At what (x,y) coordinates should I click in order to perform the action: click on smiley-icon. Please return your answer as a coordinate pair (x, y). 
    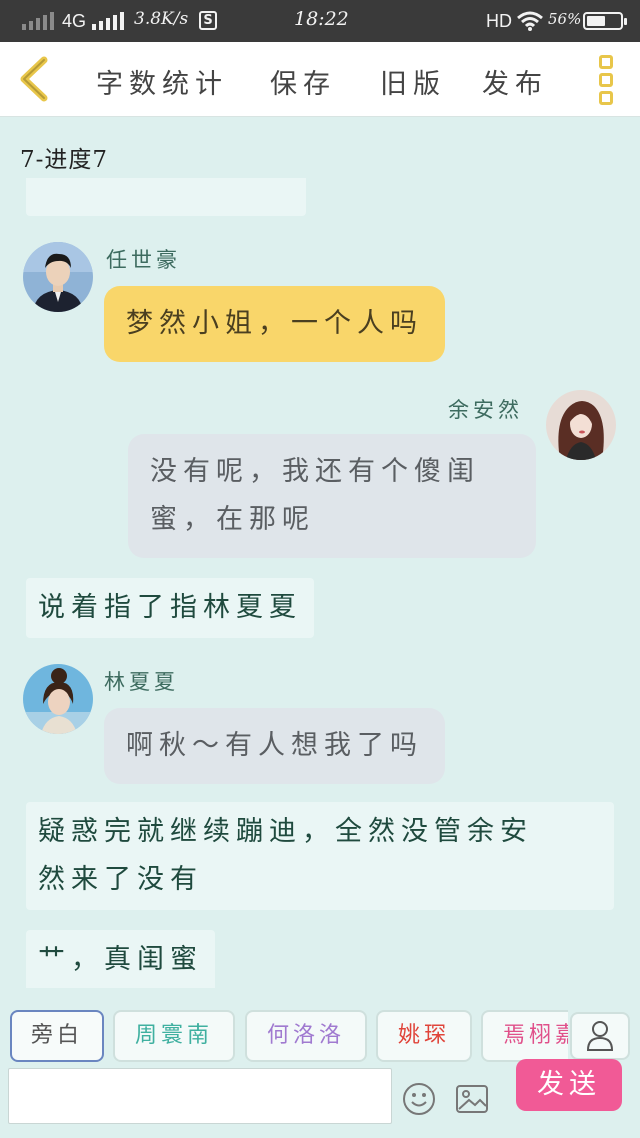
    Looking at the image, I should click on (419, 1099).